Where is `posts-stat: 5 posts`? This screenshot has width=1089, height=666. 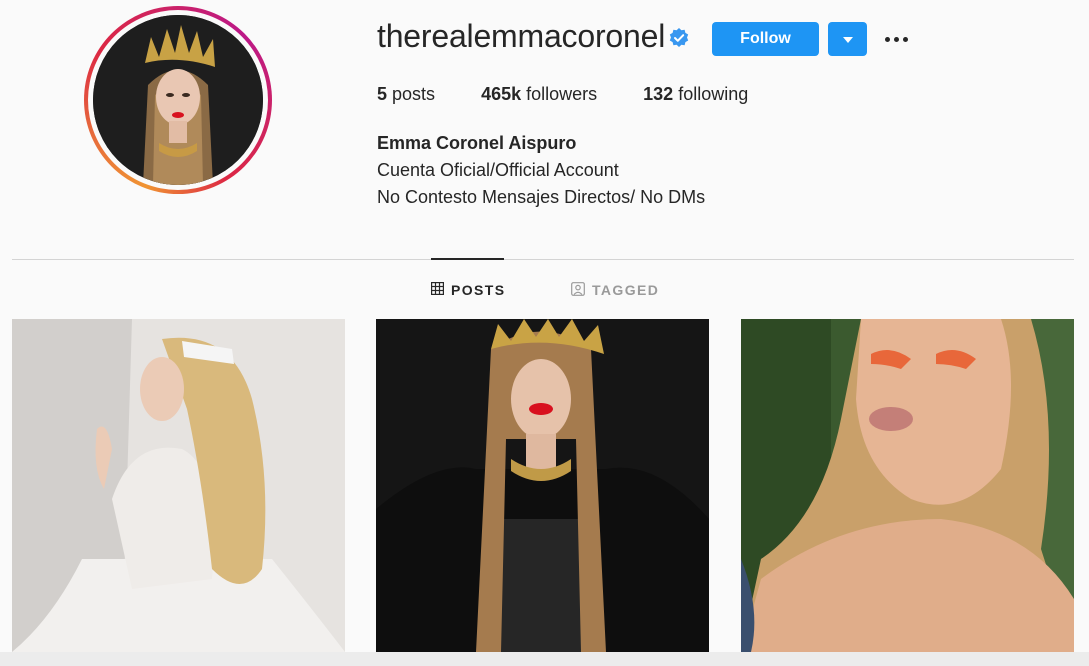
posts-stat: 5 posts is located at coordinates (406, 94).